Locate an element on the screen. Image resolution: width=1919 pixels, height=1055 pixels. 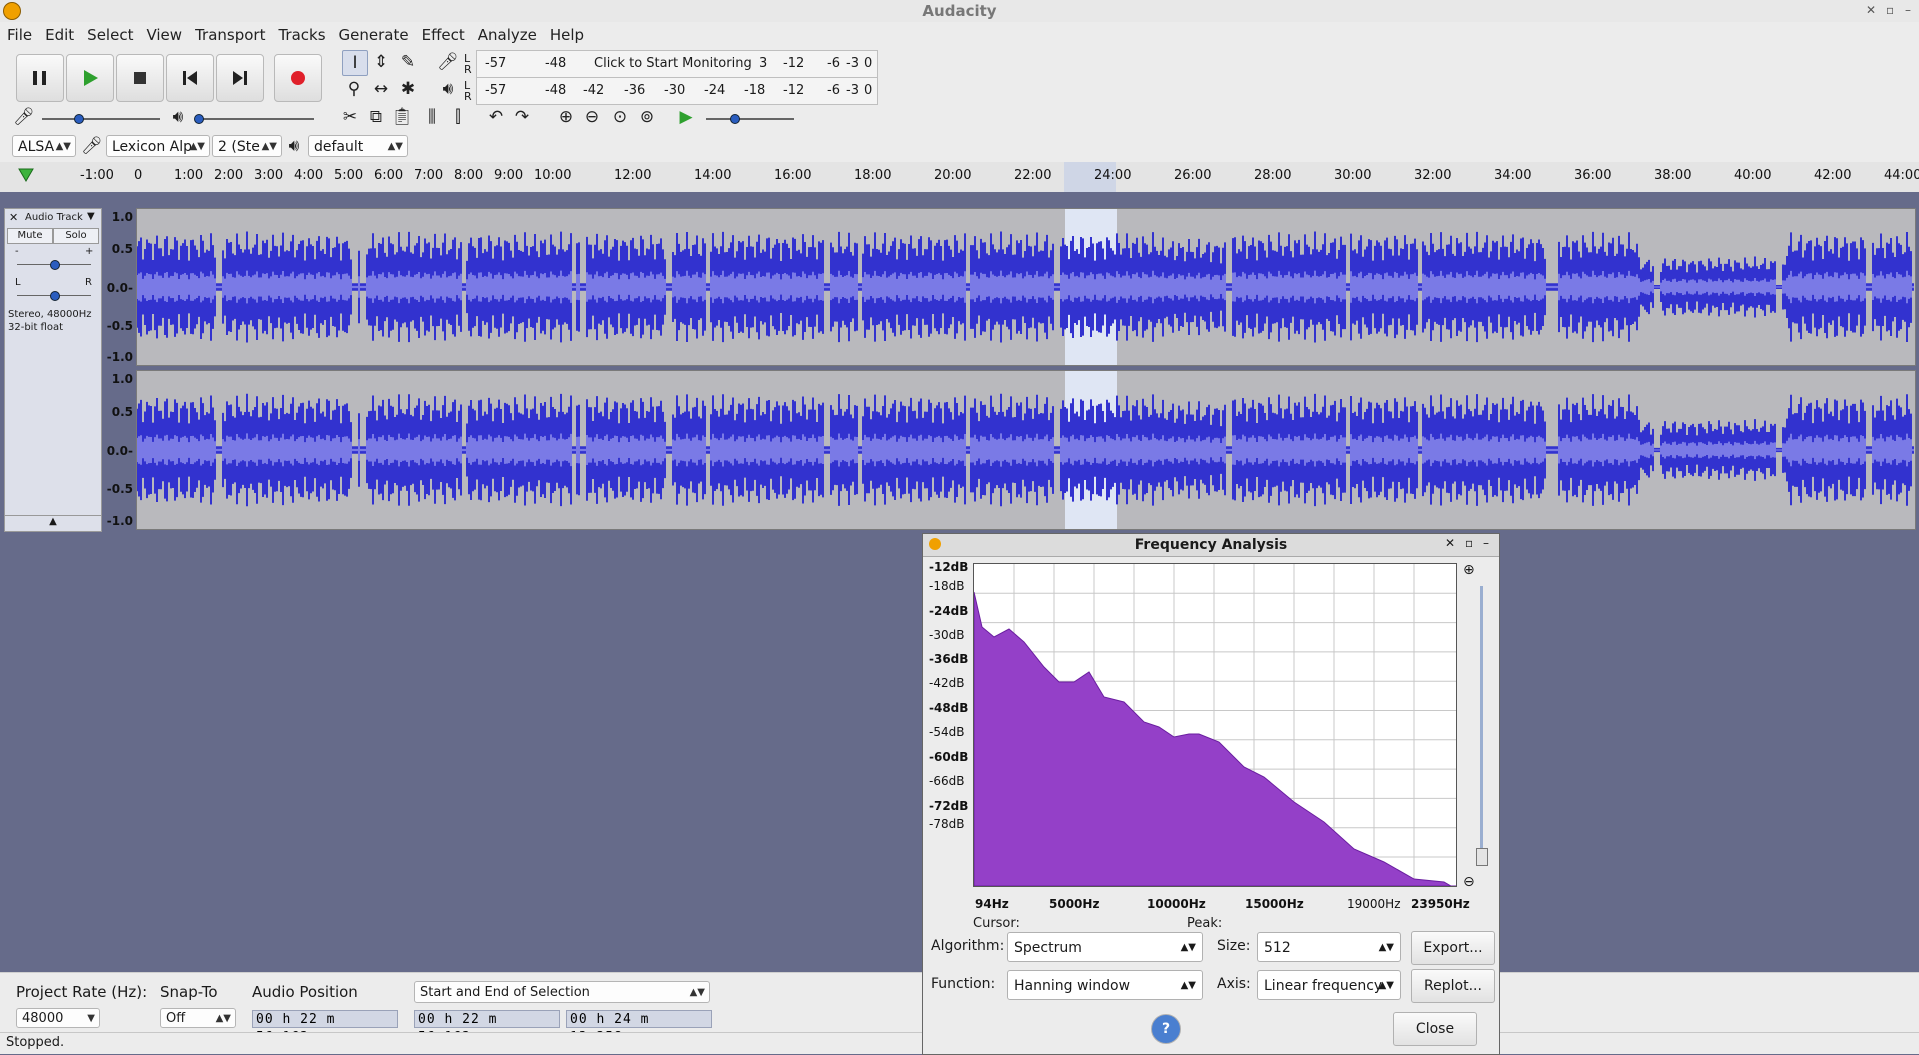
meter-r-label: R is located at coordinates (468, 96).